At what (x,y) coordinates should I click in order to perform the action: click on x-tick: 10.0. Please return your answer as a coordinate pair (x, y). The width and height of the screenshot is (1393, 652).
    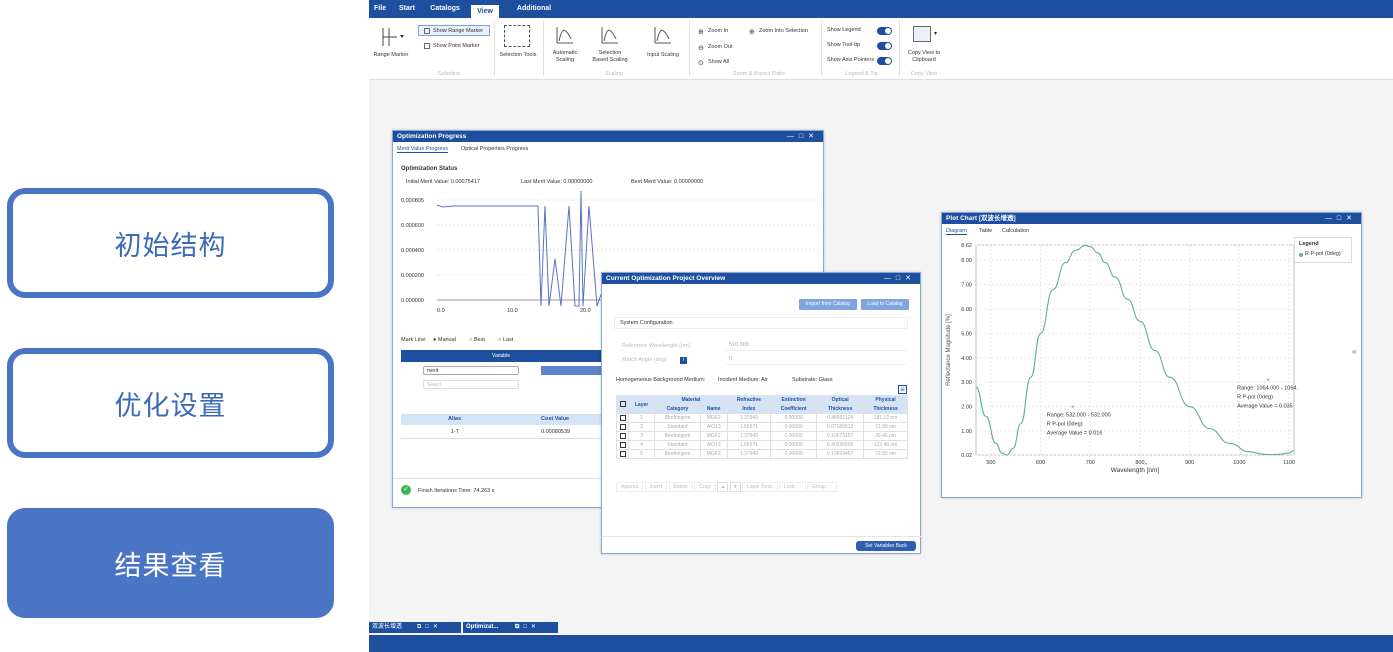
    Looking at the image, I should click on (512, 311).